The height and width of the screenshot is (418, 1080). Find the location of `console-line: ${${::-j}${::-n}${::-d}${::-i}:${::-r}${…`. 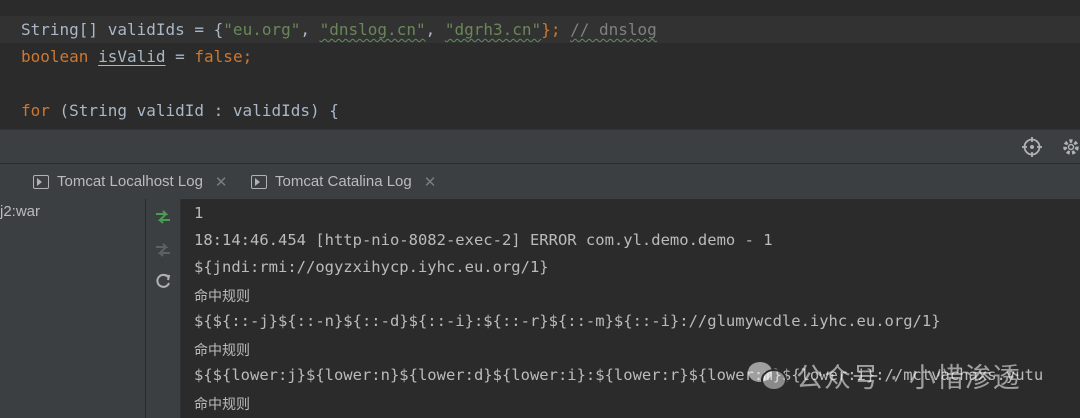

console-line: ${${::-j}${::-n}${::-d}${::-i}:${::-r}${… is located at coordinates (567, 321).